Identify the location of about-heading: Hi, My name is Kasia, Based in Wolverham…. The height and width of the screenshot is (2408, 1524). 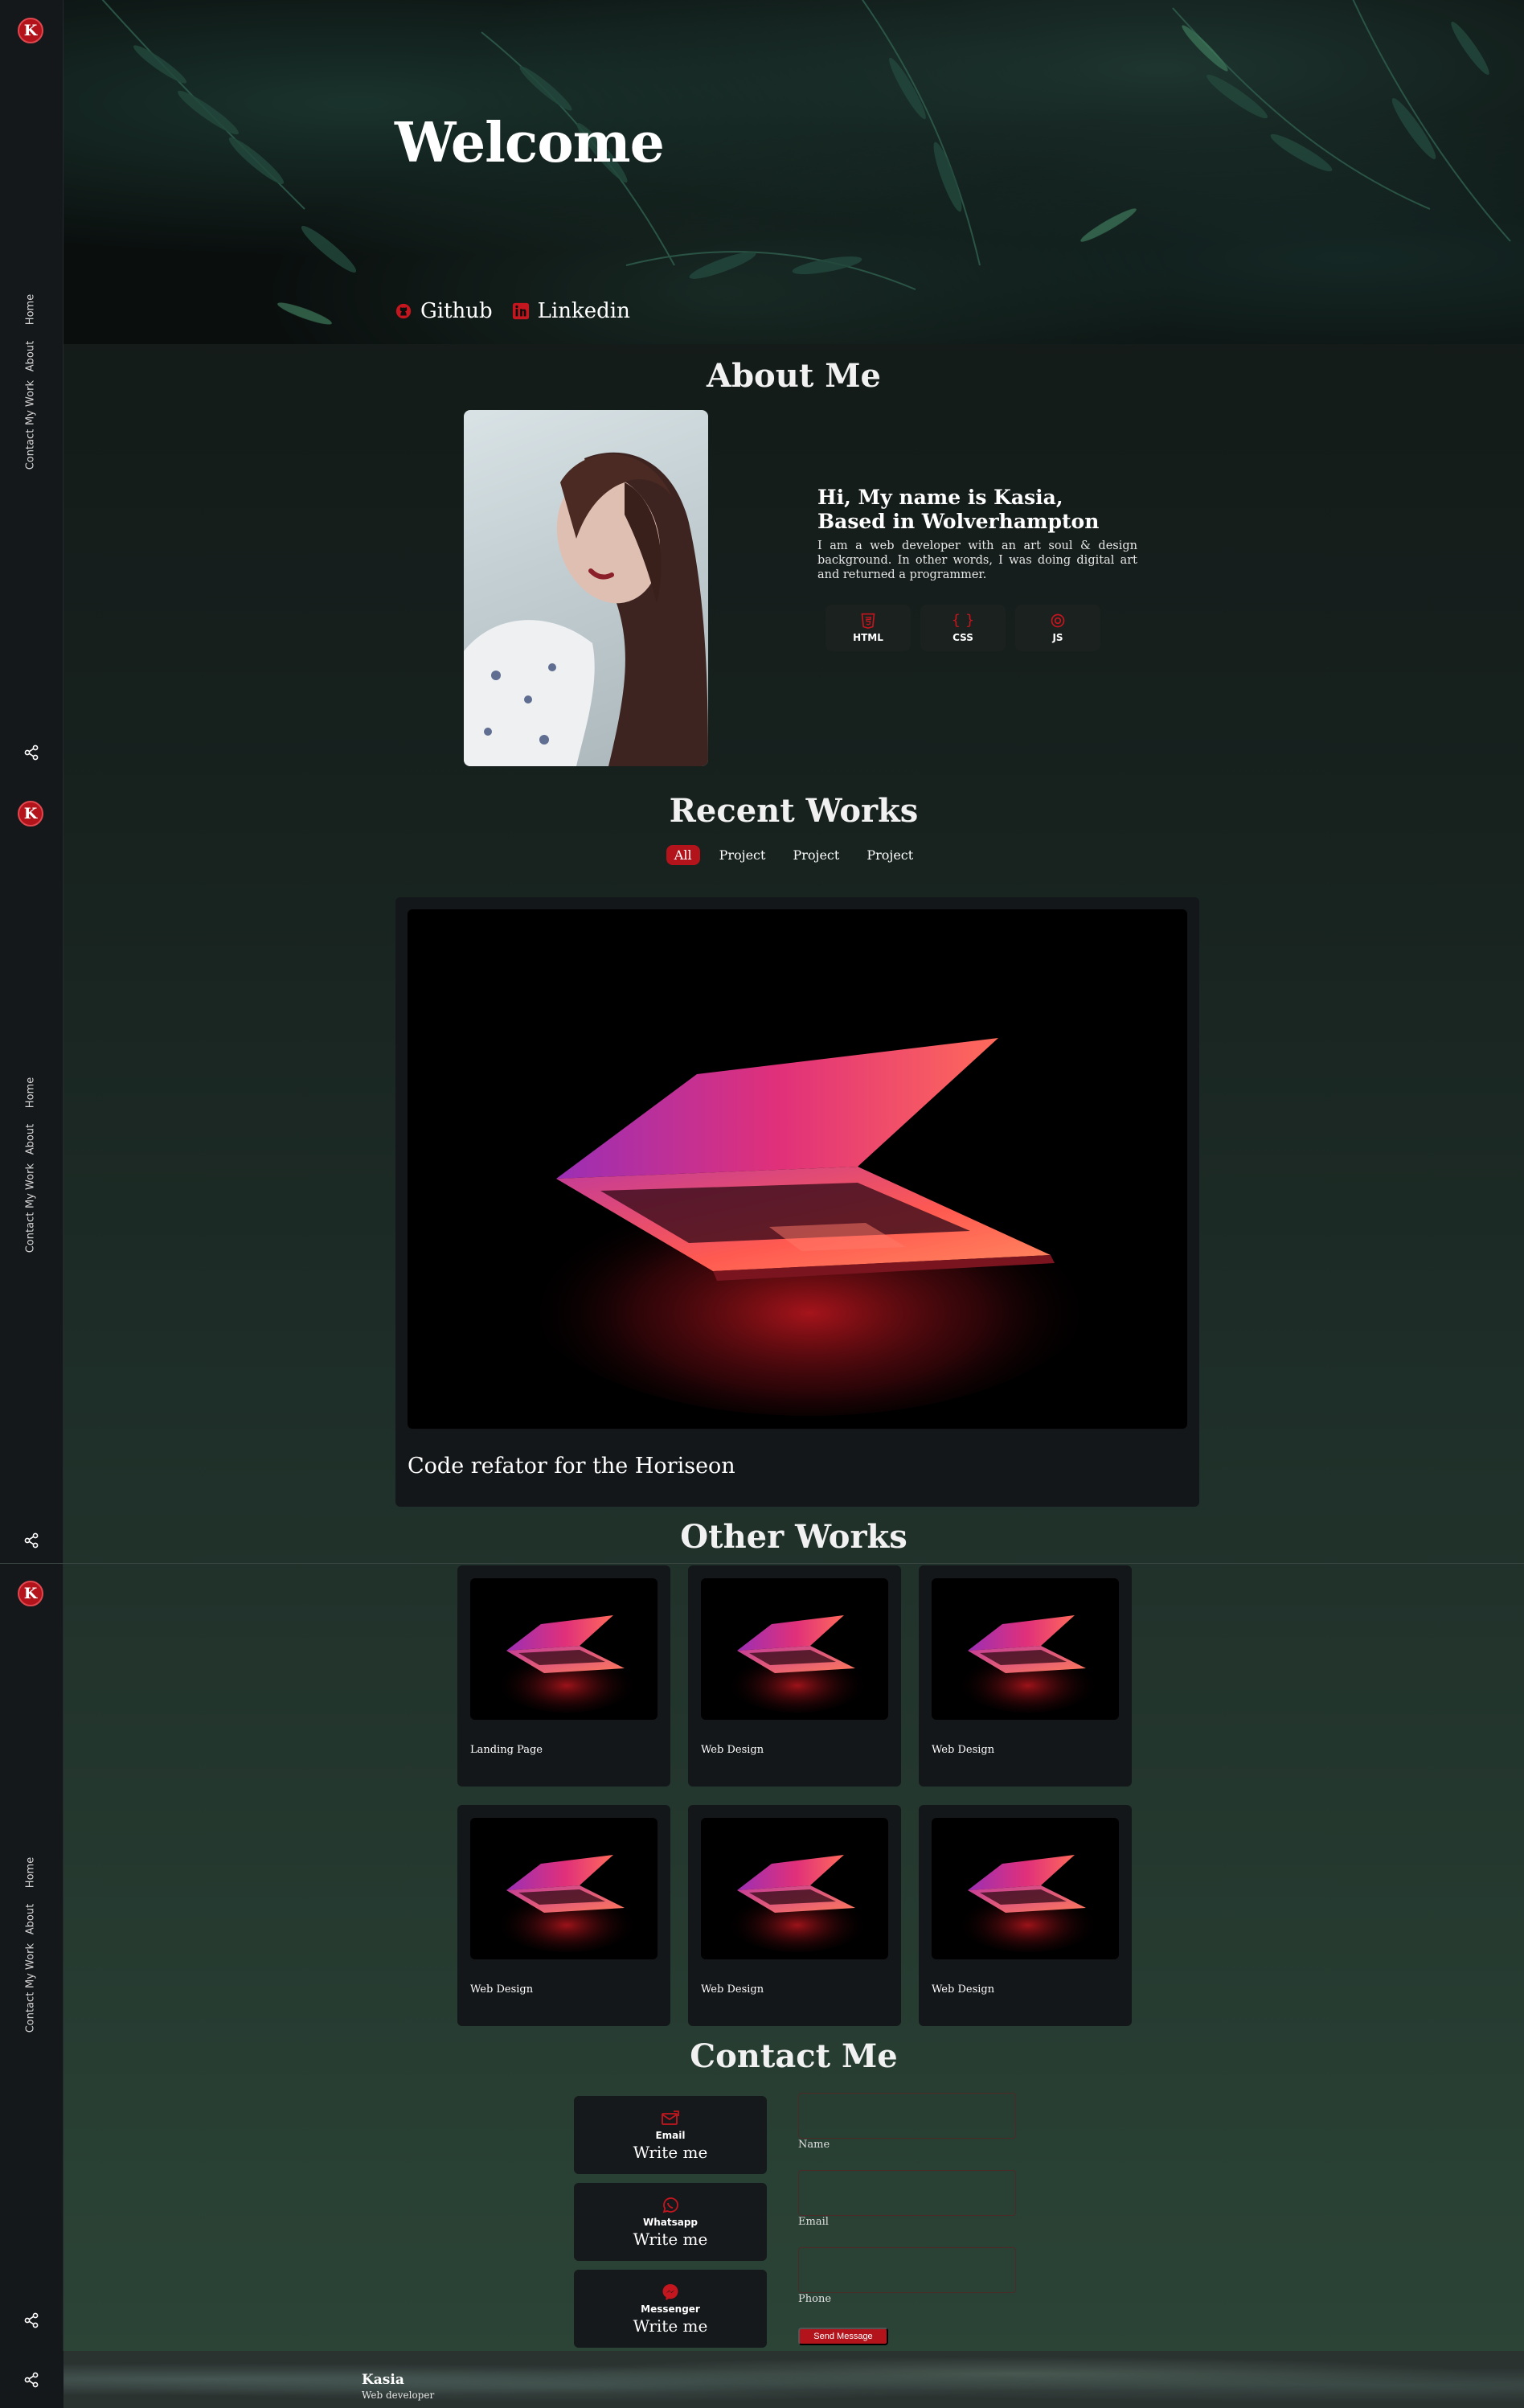
(958, 509).